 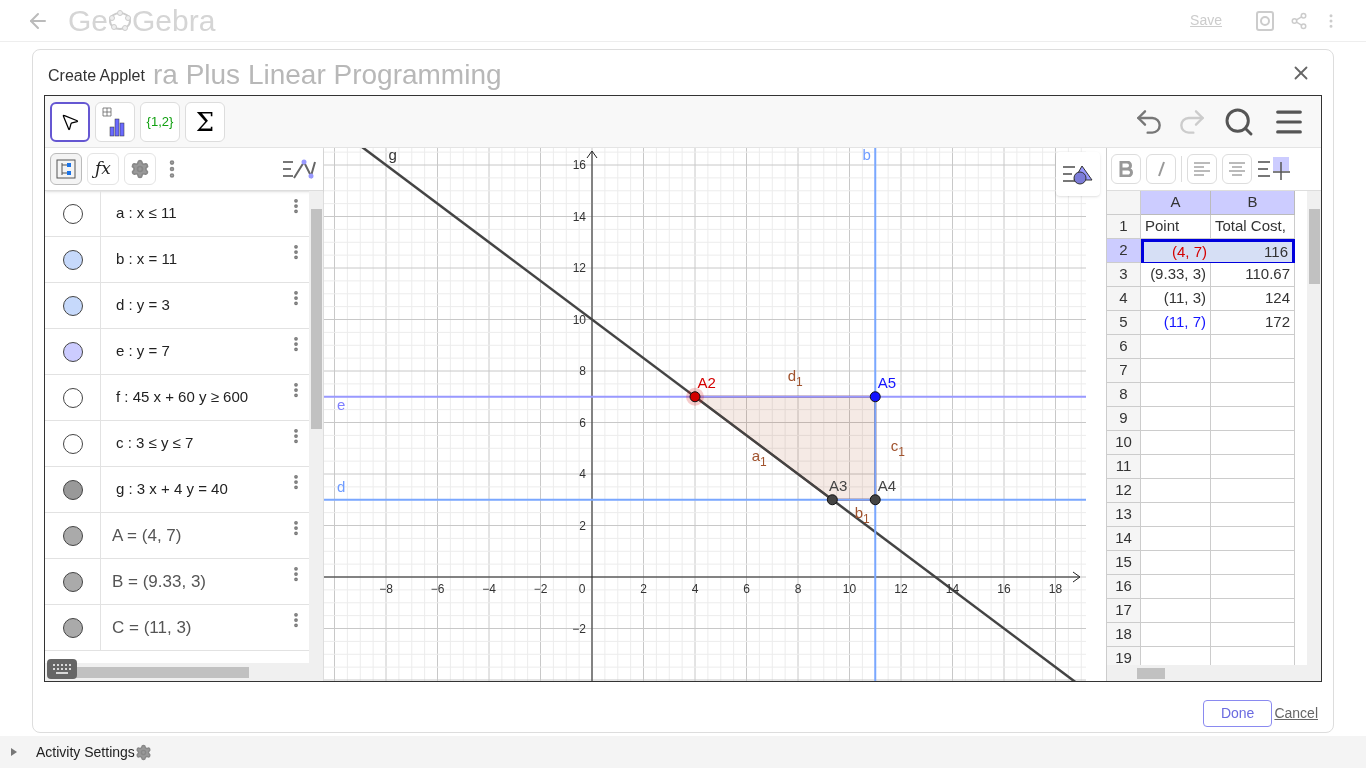 I want to click on row-header: 2, so click(x=1124, y=251).